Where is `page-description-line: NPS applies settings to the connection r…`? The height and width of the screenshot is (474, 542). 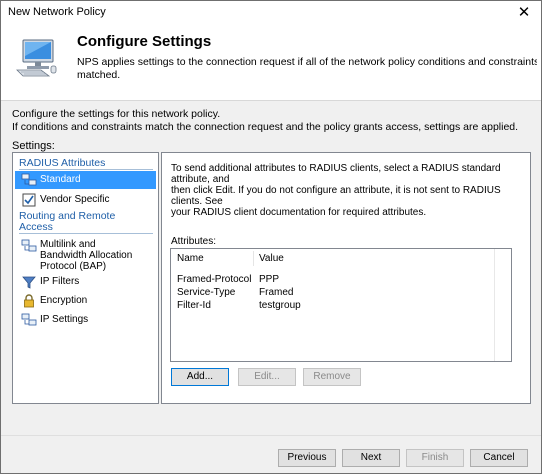
page-description-line: NPS applies settings to the connection r… is located at coordinates (307, 62).